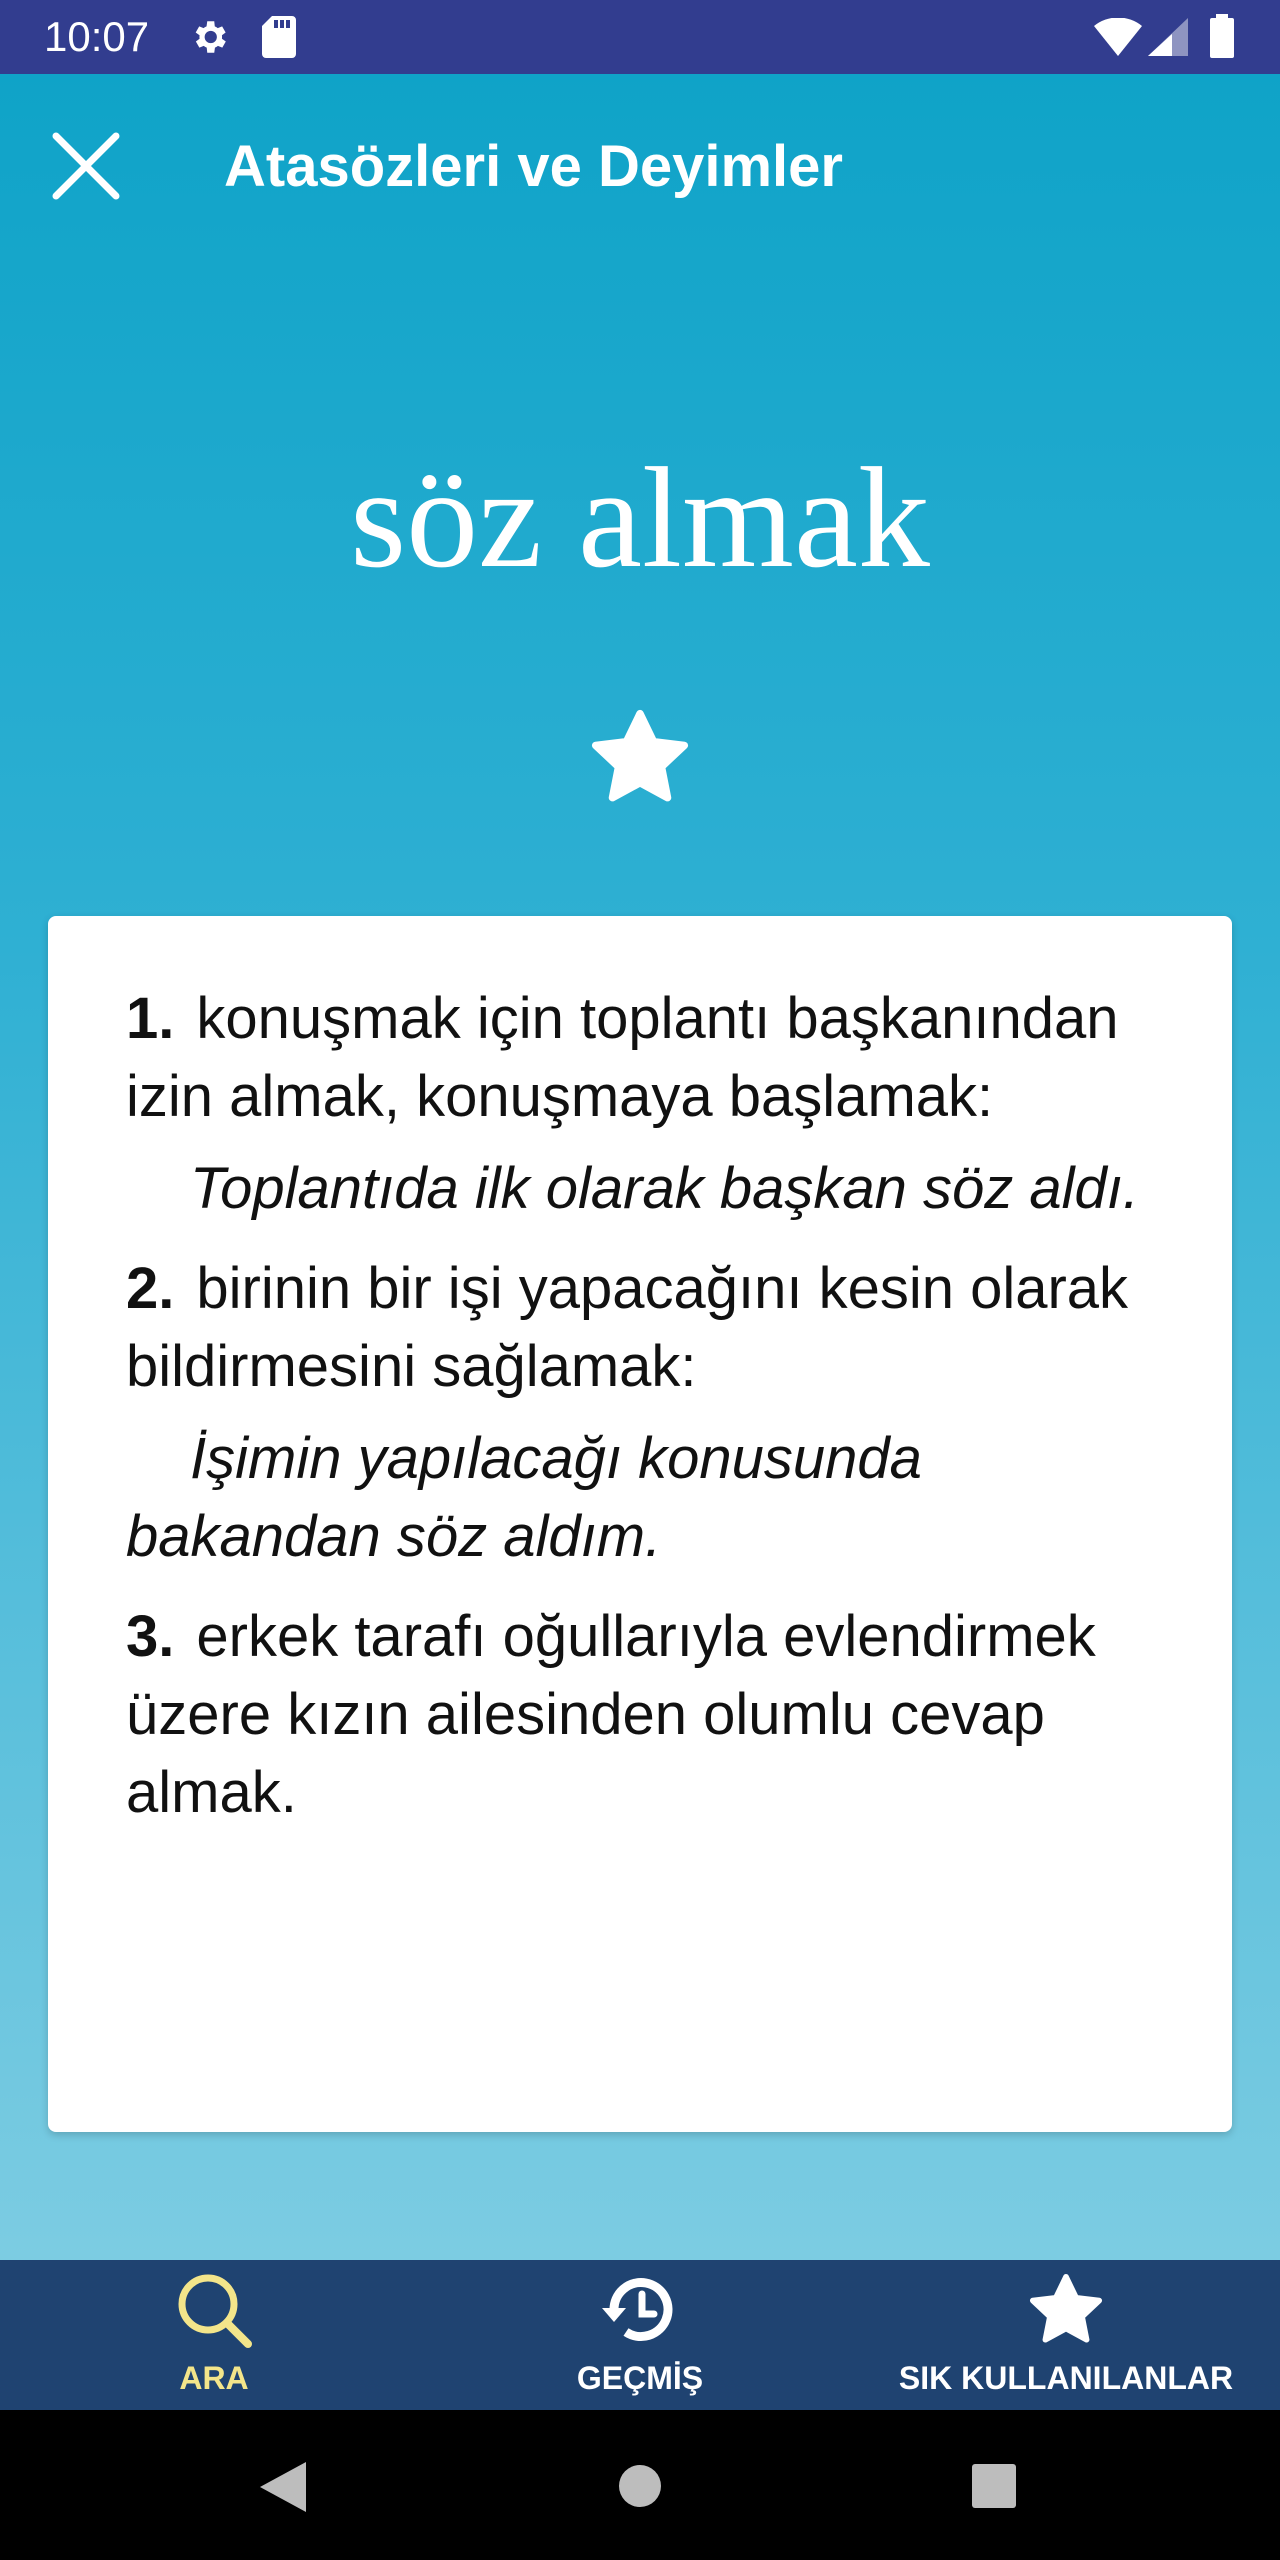 The height and width of the screenshot is (2560, 1280). Describe the element at coordinates (1222, 38) in the screenshot. I see `battery-icon` at that location.